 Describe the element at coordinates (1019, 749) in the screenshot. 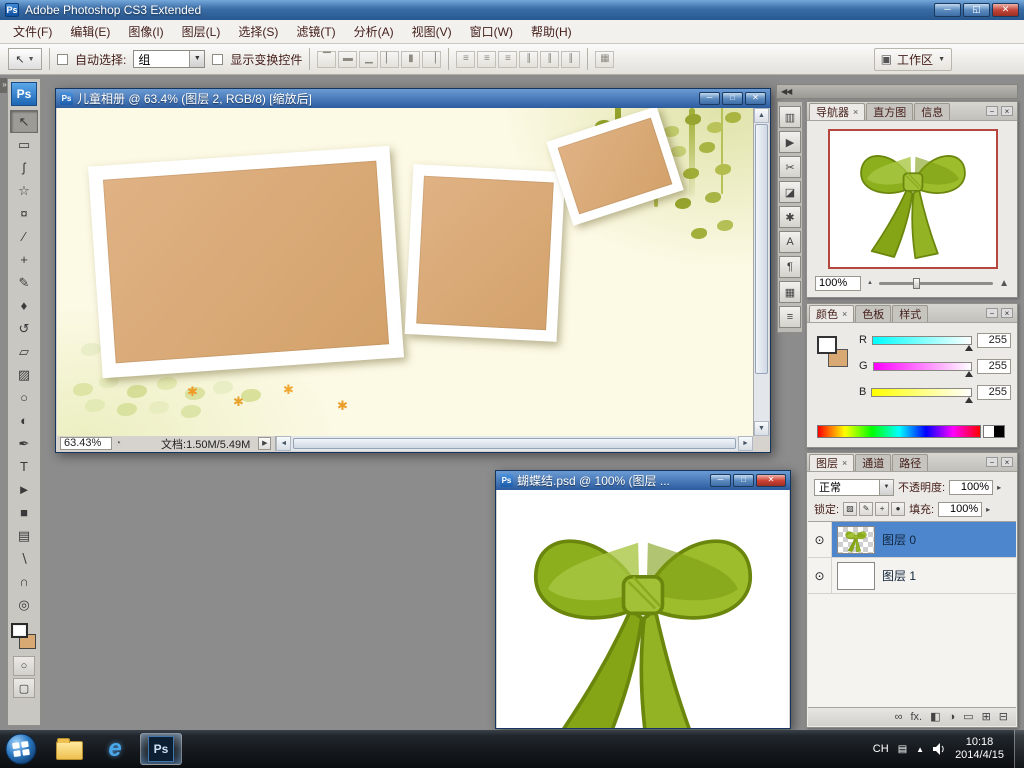

I see `show-desktop-button` at that location.